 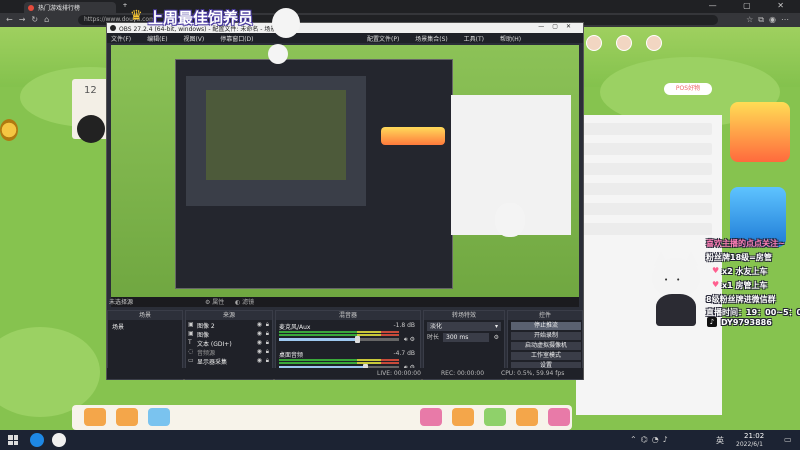 What do you see at coordinates (752, 19) in the screenshot?
I see `favorites-star-icon: ☆` at bounding box center [752, 19].